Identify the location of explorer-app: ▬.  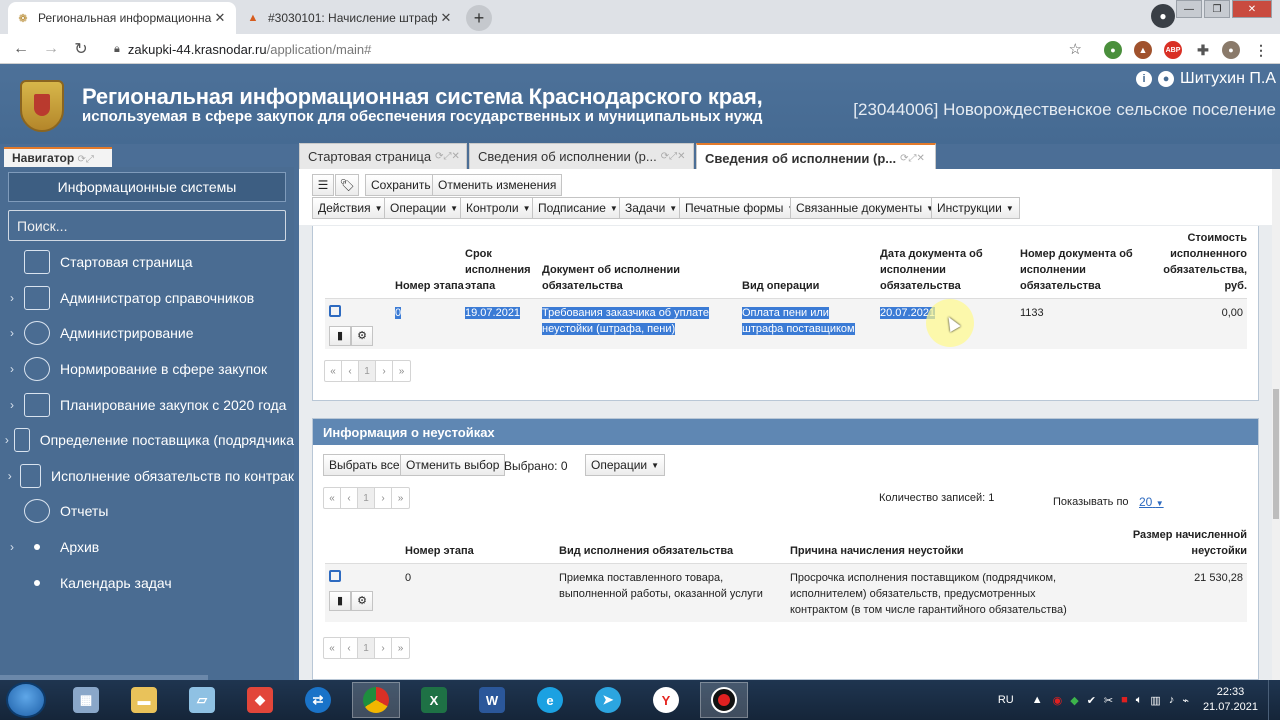
(144, 700).